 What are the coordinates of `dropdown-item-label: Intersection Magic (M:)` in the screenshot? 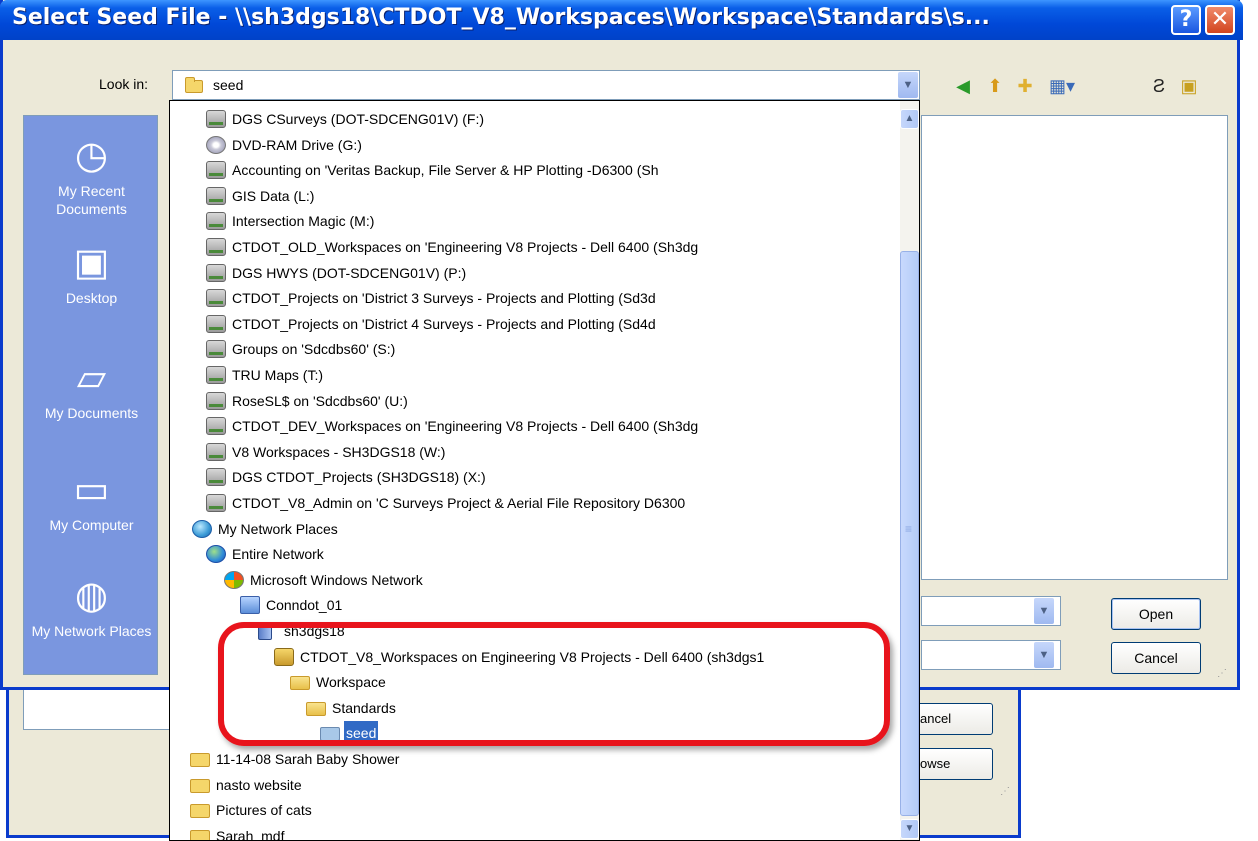 It's located at (303, 221).